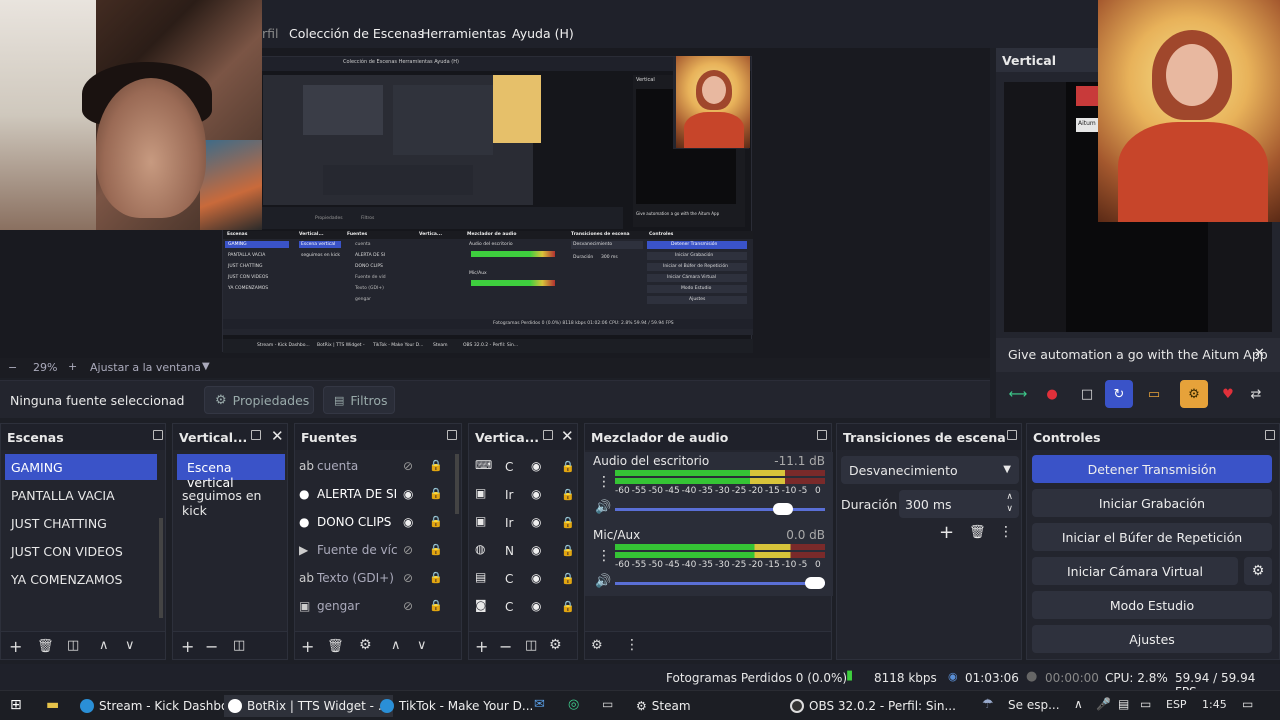 This screenshot has height=720, width=1280. What do you see at coordinates (1145, 704) in the screenshot?
I see `monitor-icon: ▭` at bounding box center [1145, 704].